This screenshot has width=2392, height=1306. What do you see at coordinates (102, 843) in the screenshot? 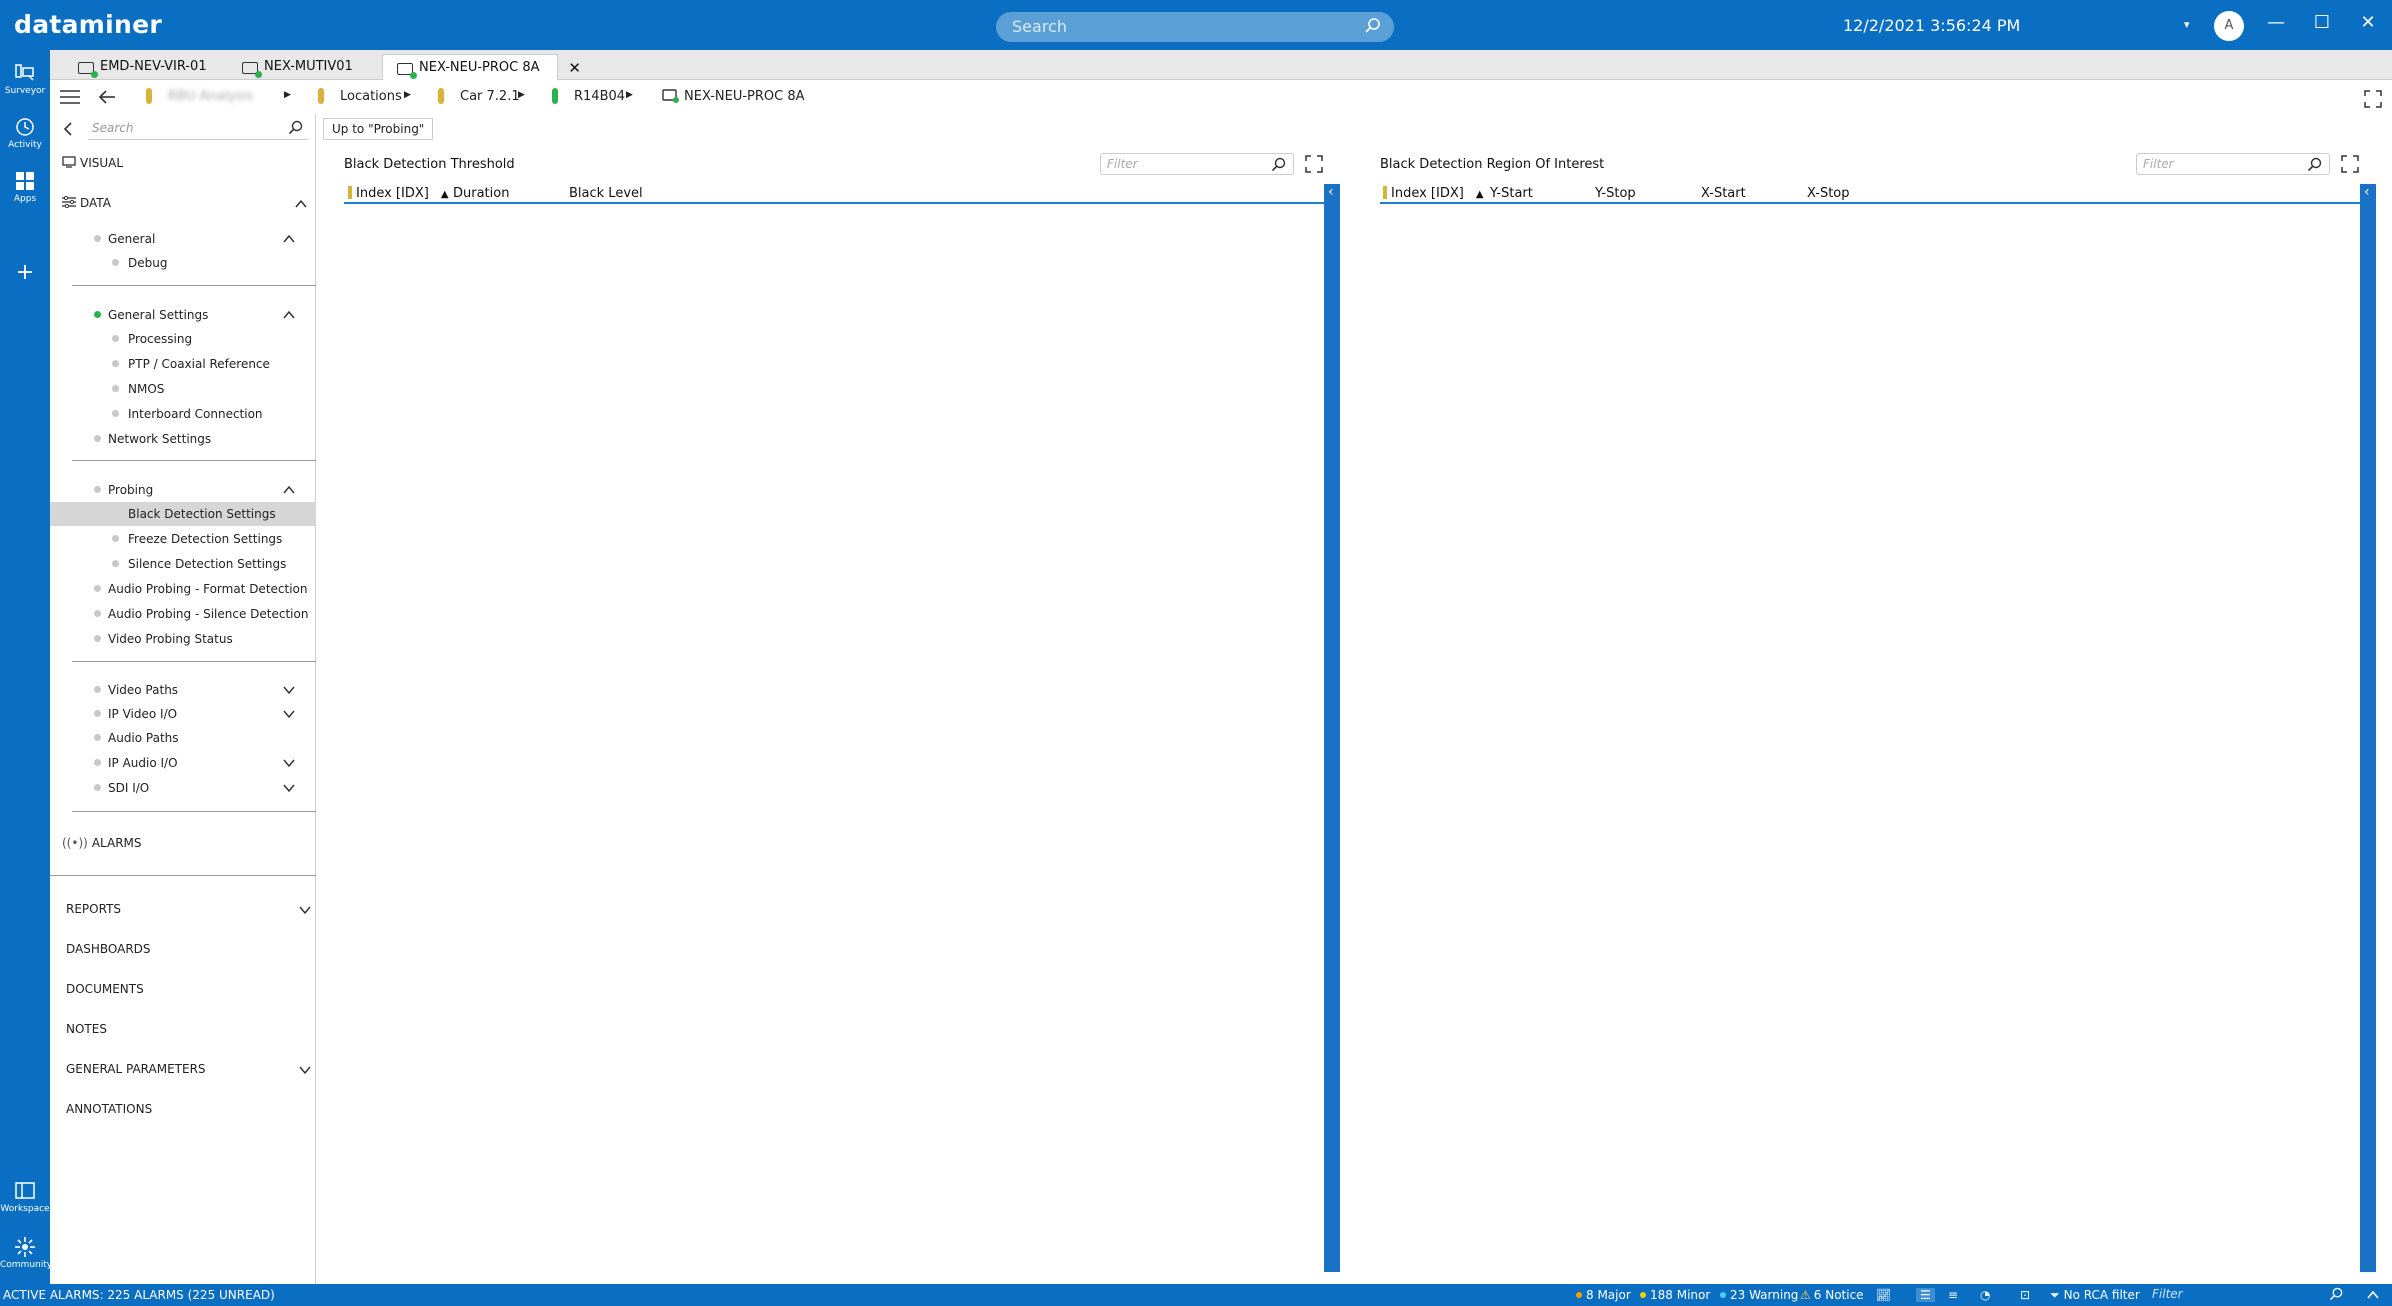
I see `sidebar-alarms: ((•)) ALARMS` at bounding box center [102, 843].